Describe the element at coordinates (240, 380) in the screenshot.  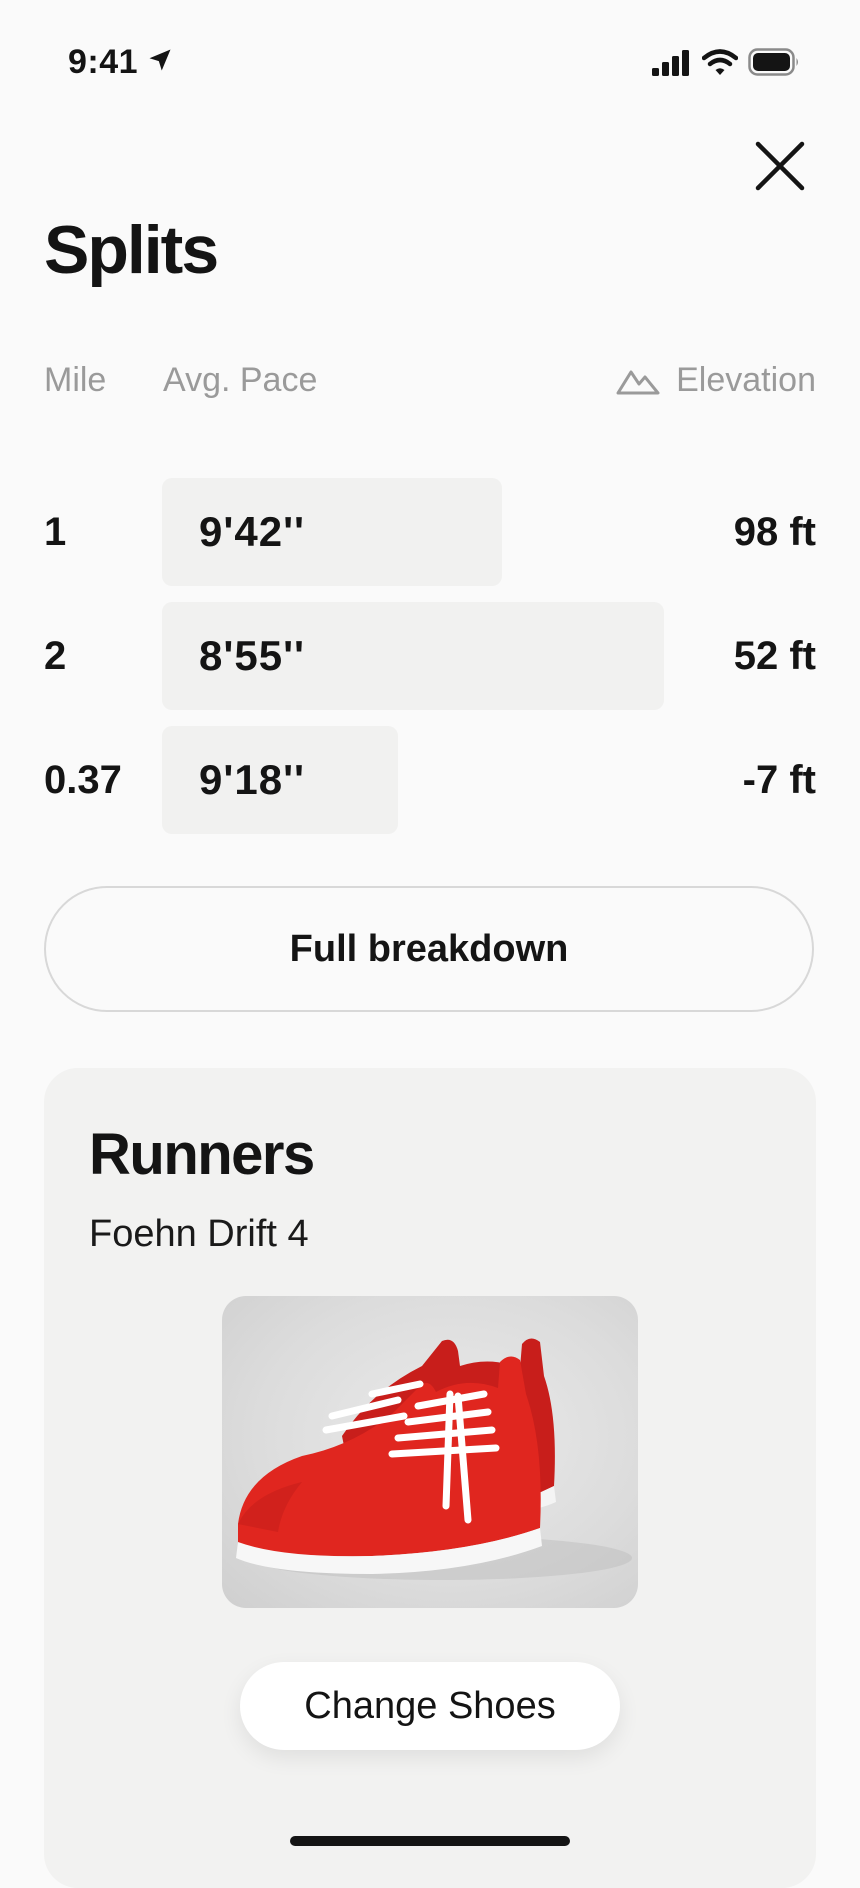
I see `column-header-pace: Avg. Pace` at that location.